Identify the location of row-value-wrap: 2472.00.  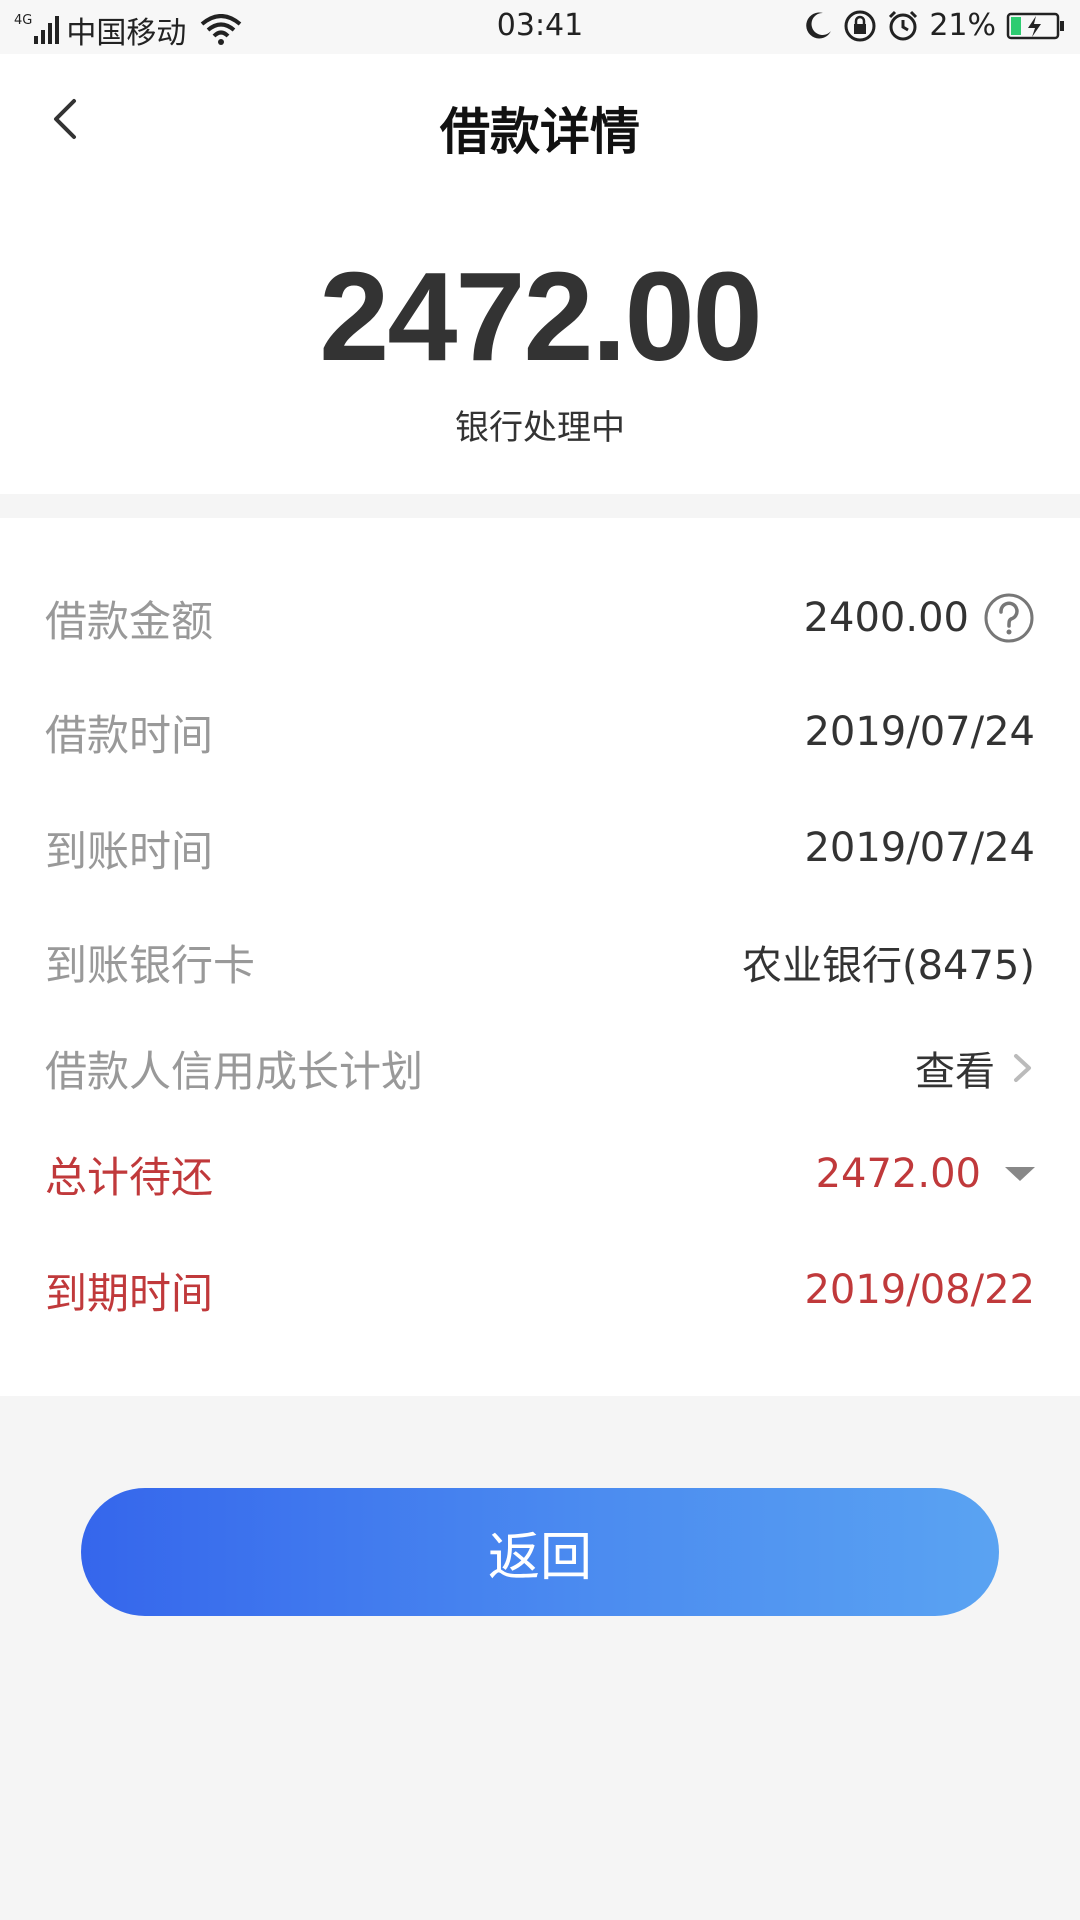
(925, 1174).